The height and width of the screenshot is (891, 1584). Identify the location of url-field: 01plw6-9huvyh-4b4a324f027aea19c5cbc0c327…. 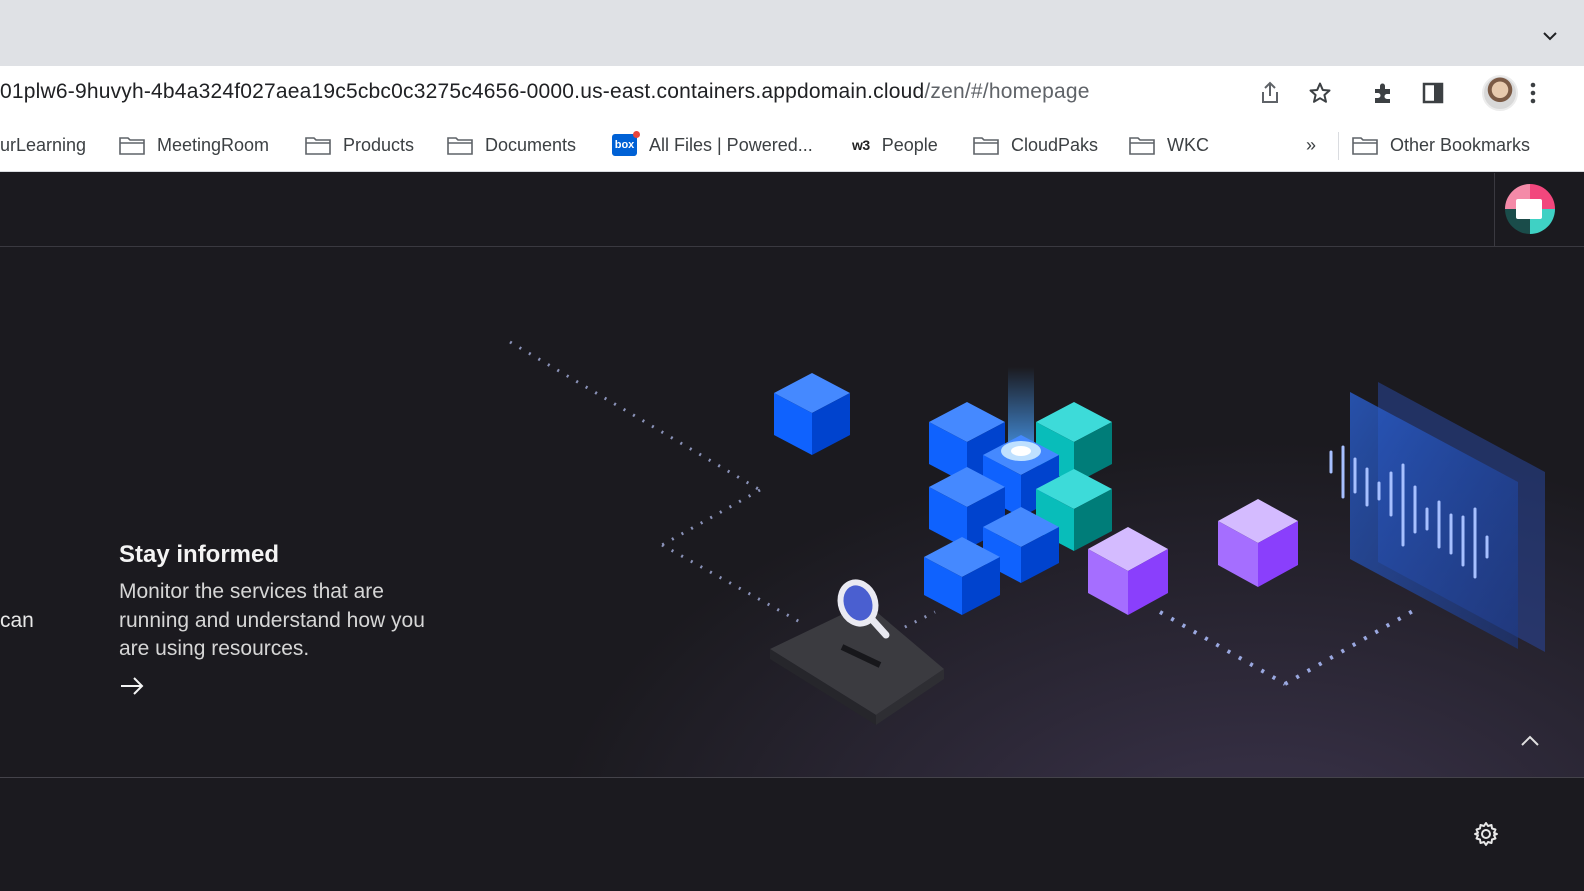
(545, 92).